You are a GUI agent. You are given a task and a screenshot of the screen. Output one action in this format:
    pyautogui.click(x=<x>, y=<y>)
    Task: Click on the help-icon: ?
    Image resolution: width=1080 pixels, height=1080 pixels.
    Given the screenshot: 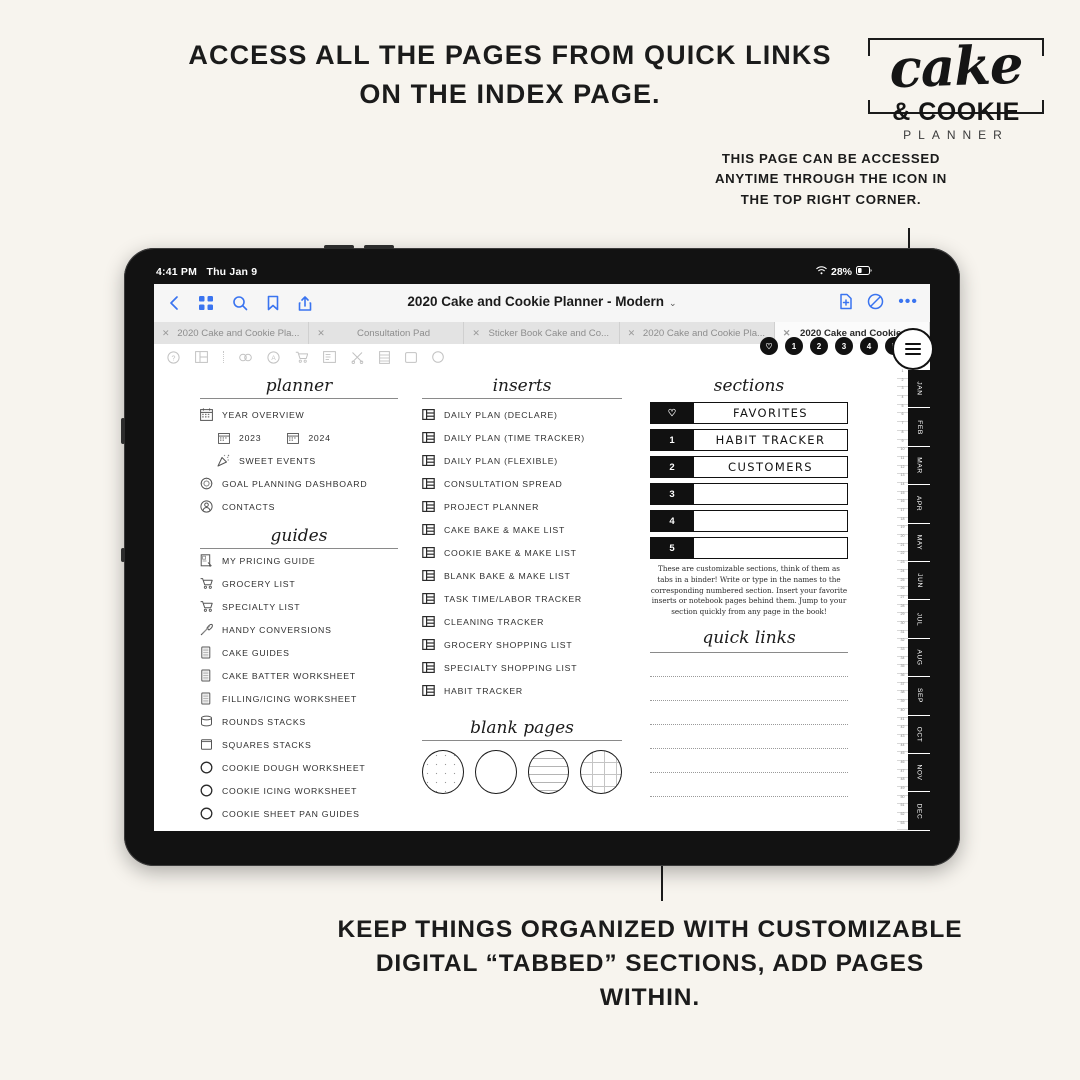 What is the action you would take?
    pyautogui.click(x=173, y=357)
    